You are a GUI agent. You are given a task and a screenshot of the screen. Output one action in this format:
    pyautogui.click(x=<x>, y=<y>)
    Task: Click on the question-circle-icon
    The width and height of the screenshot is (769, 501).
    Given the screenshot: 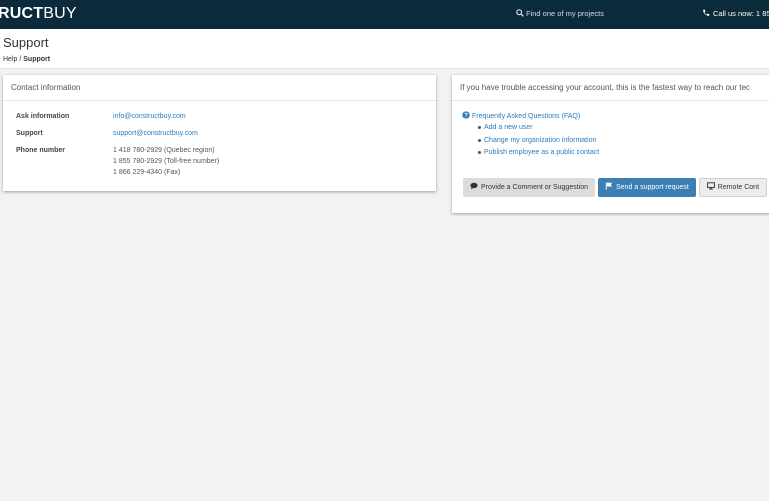 What is the action you would take?
    pyautogui.click(x=466, y=115)
    